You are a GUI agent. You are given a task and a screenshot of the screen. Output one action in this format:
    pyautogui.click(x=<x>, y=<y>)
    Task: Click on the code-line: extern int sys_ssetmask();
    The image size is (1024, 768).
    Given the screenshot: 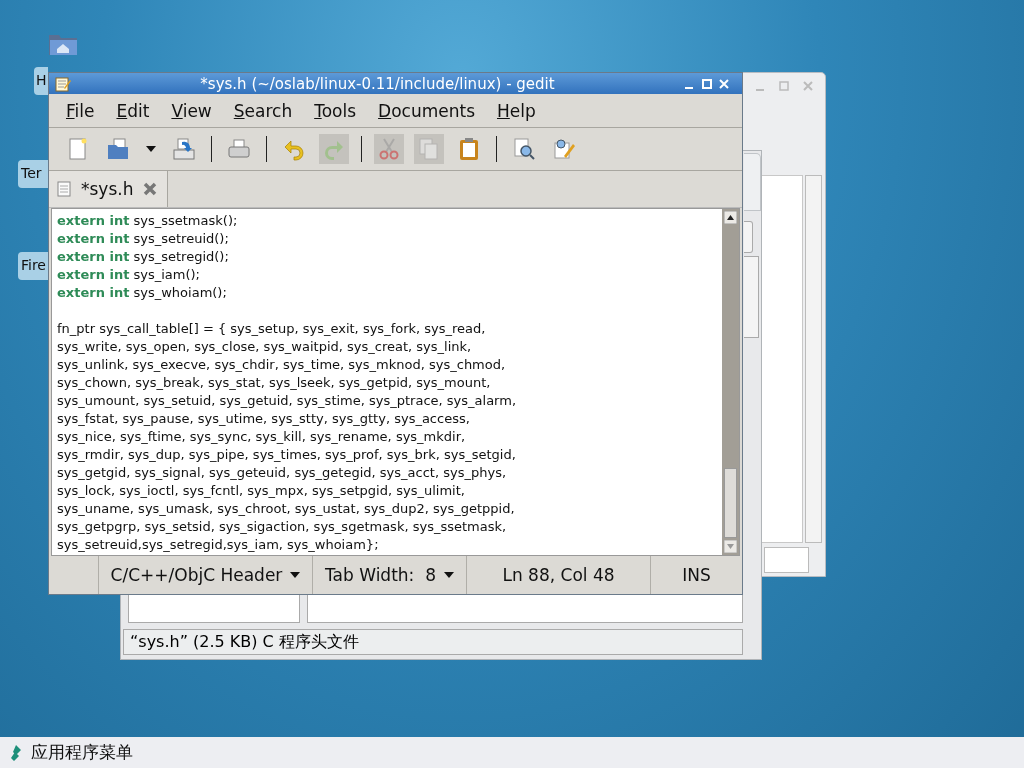 What is the action you would take?
    pyautogui.click(x=148, y=221)
    